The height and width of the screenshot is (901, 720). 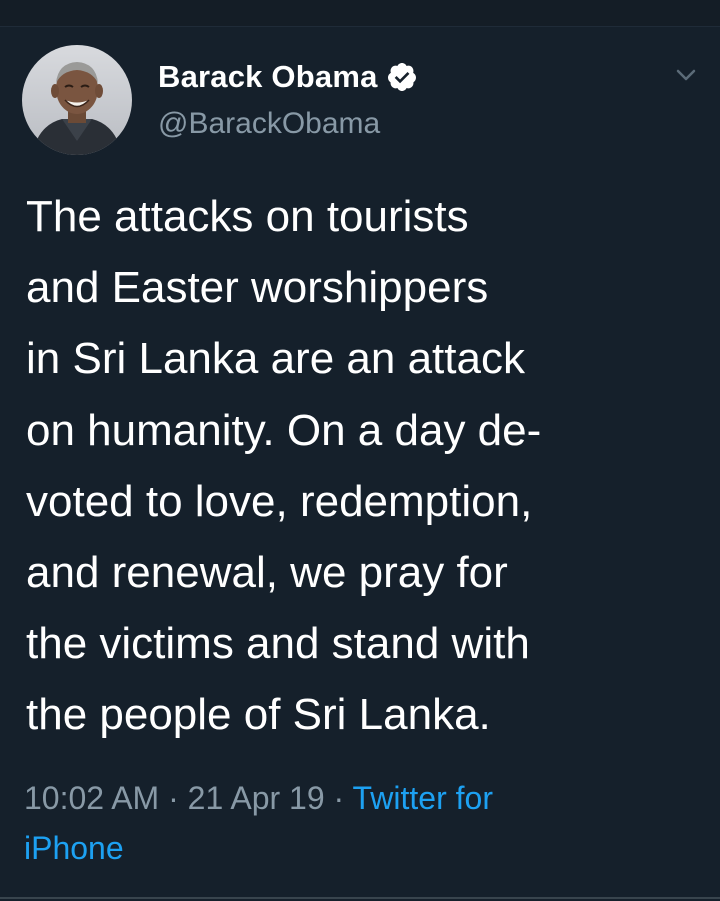 What do you see at coordinates (284, 430) in the screenshot?
I see `tweet-text-line: on humanity. On a day de-` at bounding box center [284, 430].